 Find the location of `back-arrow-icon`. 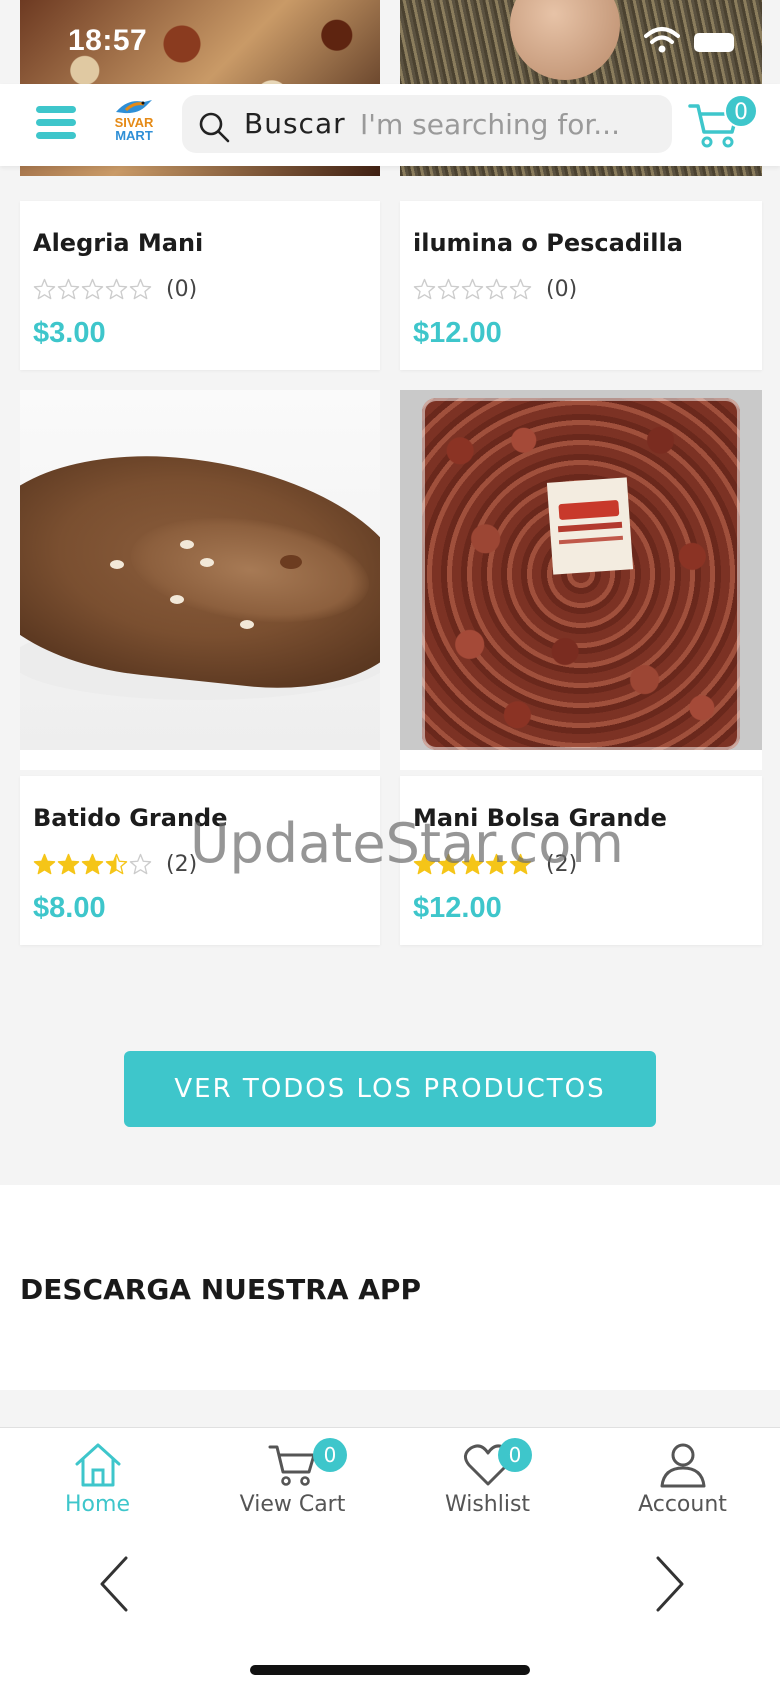

back-arrow-icon is located at coordinates (116, 1584).